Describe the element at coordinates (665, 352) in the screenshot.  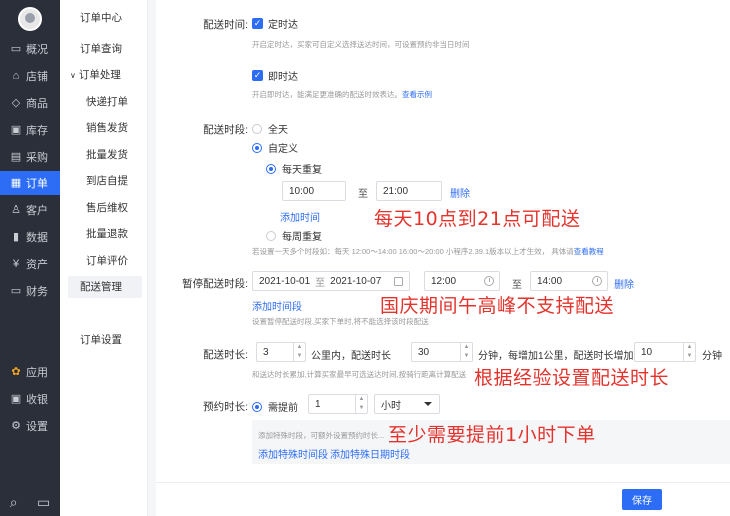
I see `duration-inc-input: 10 ▲ ▼` at that location.